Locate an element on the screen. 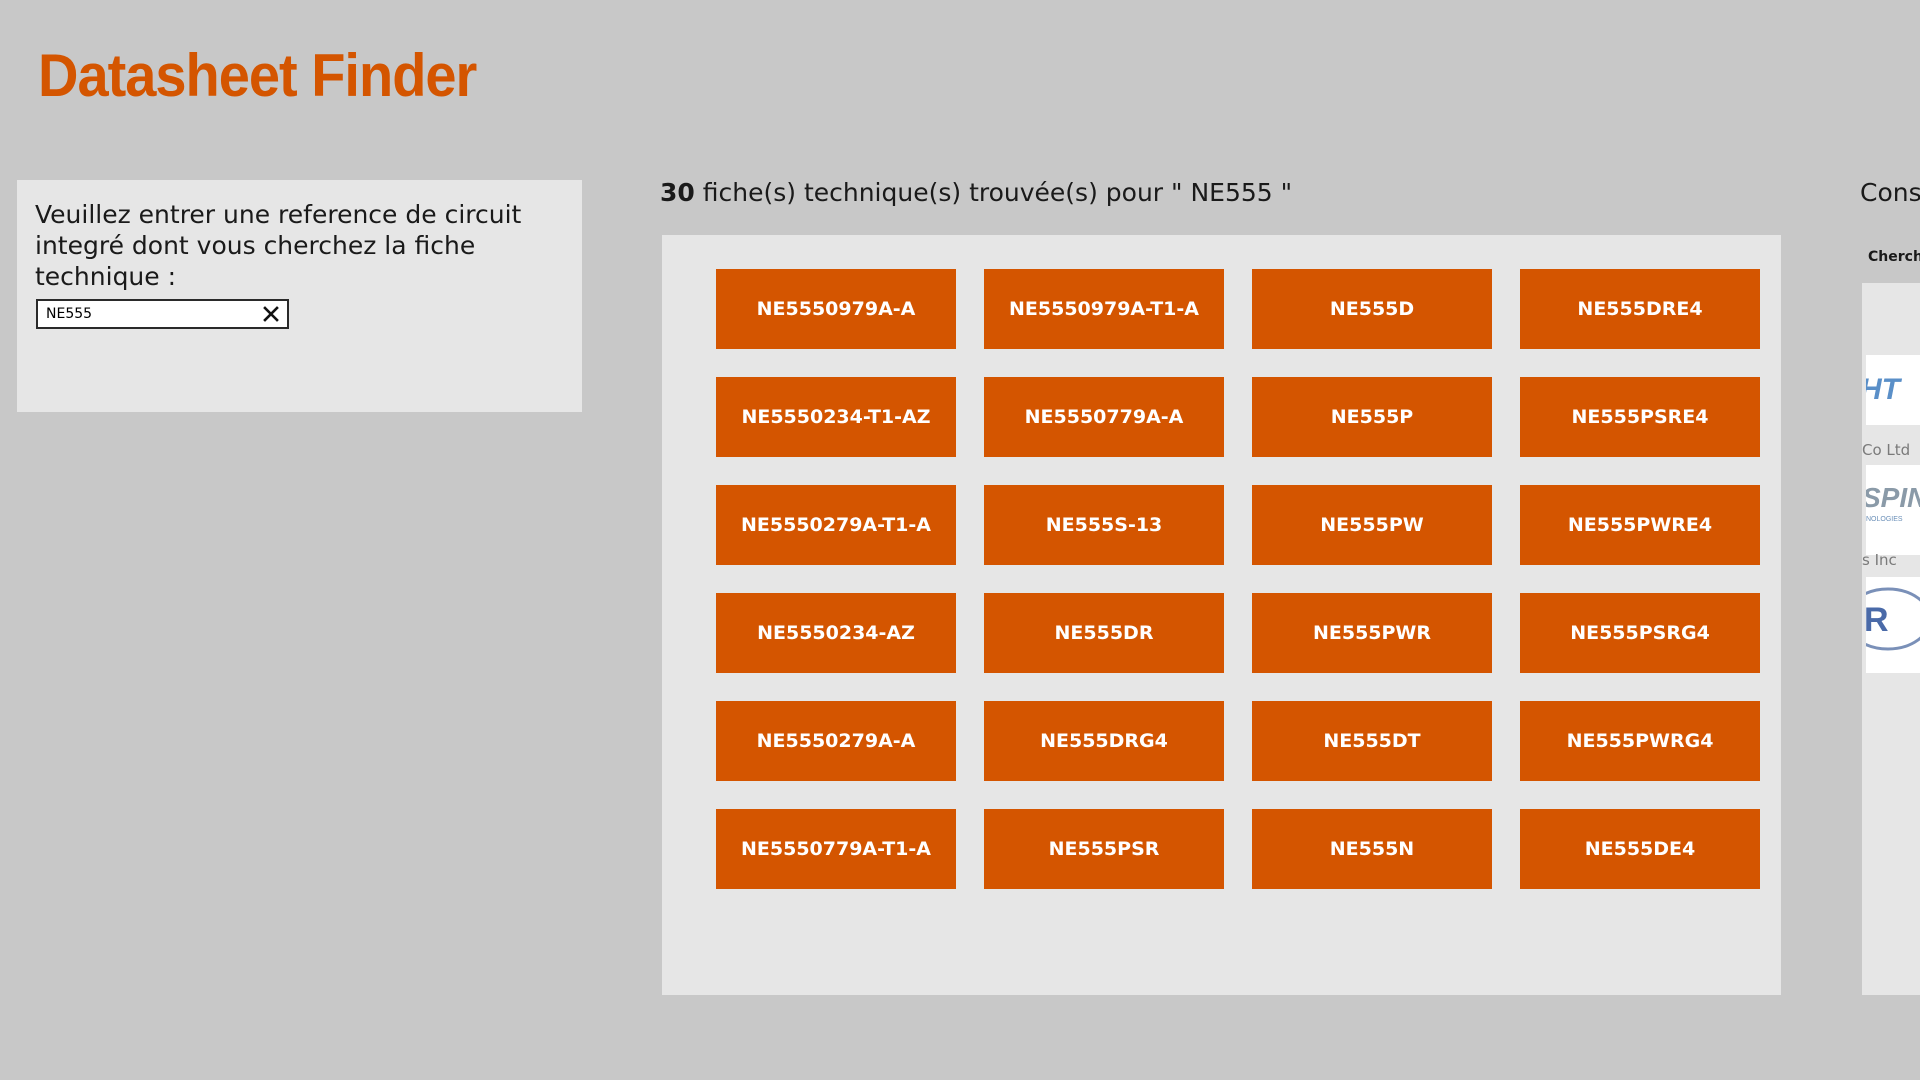  manufacturer-logo-r: R is located at coordinates (1893, 619).